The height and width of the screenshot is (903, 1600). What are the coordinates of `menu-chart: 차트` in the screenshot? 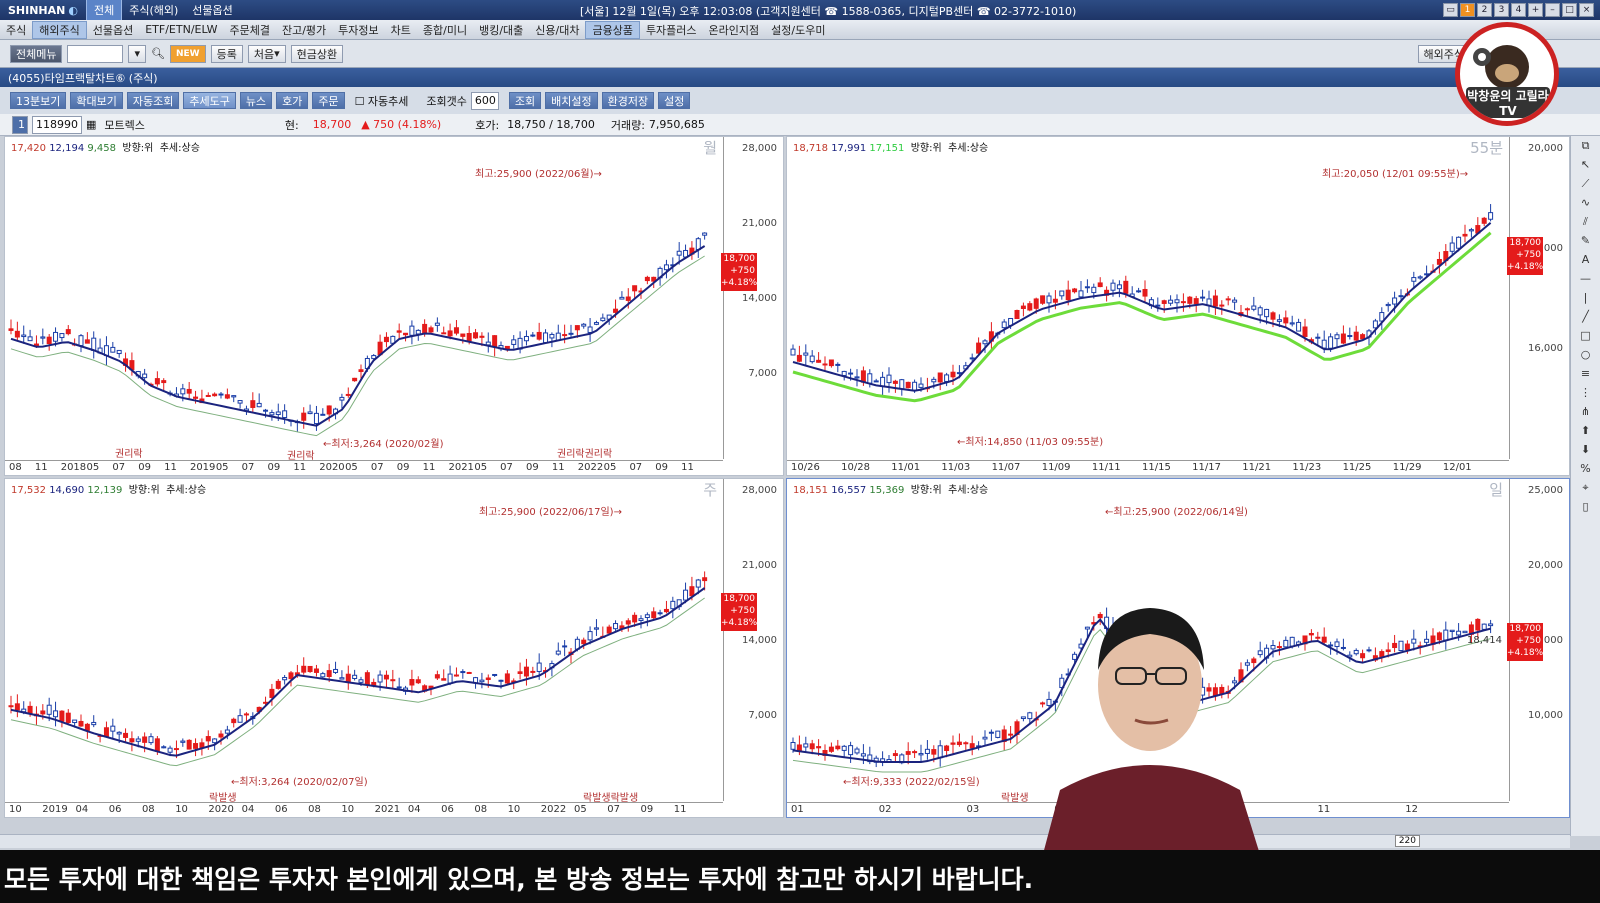 It's located at (401, 30).